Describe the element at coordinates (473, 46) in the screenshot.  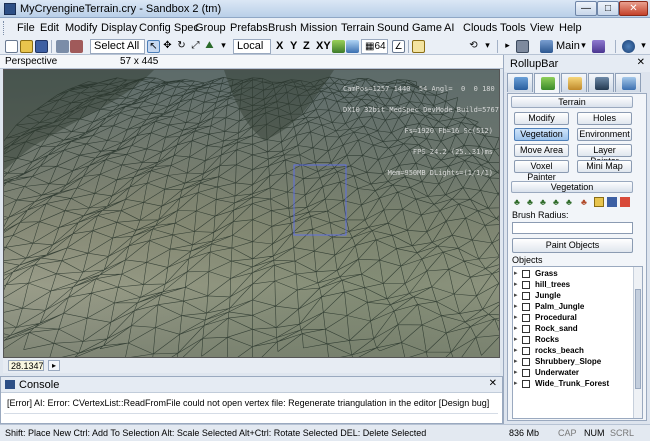
I see `undo-icon: ⟲` at that location.